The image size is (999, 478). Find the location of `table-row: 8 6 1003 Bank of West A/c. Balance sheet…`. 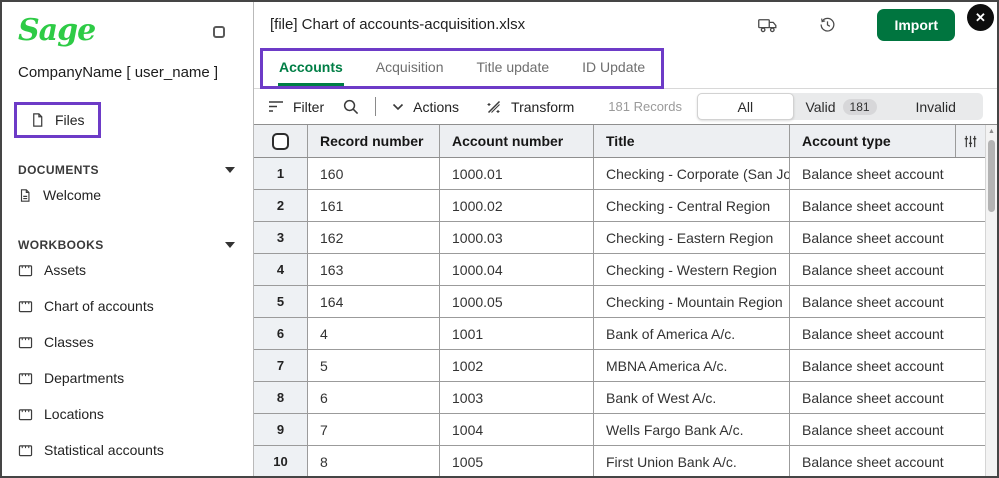

table-row: 8 6 1003 Bank of West A/c. Balance sheet… is located at coordinates (619, 398).